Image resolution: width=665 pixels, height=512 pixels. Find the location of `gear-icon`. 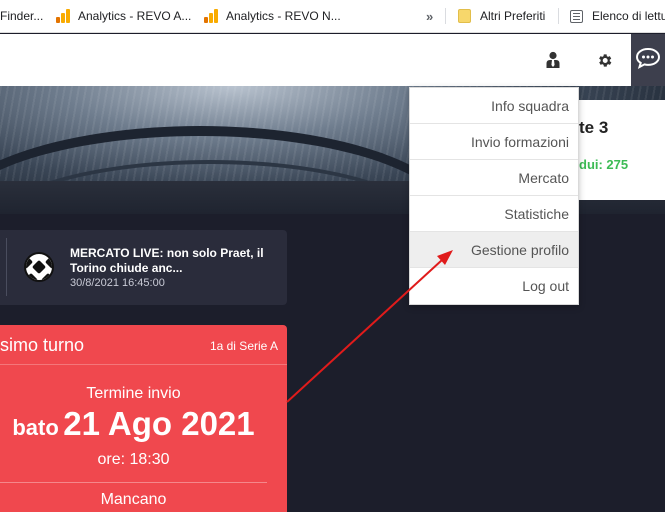

gear-icon is located at coordinates (604, 60).